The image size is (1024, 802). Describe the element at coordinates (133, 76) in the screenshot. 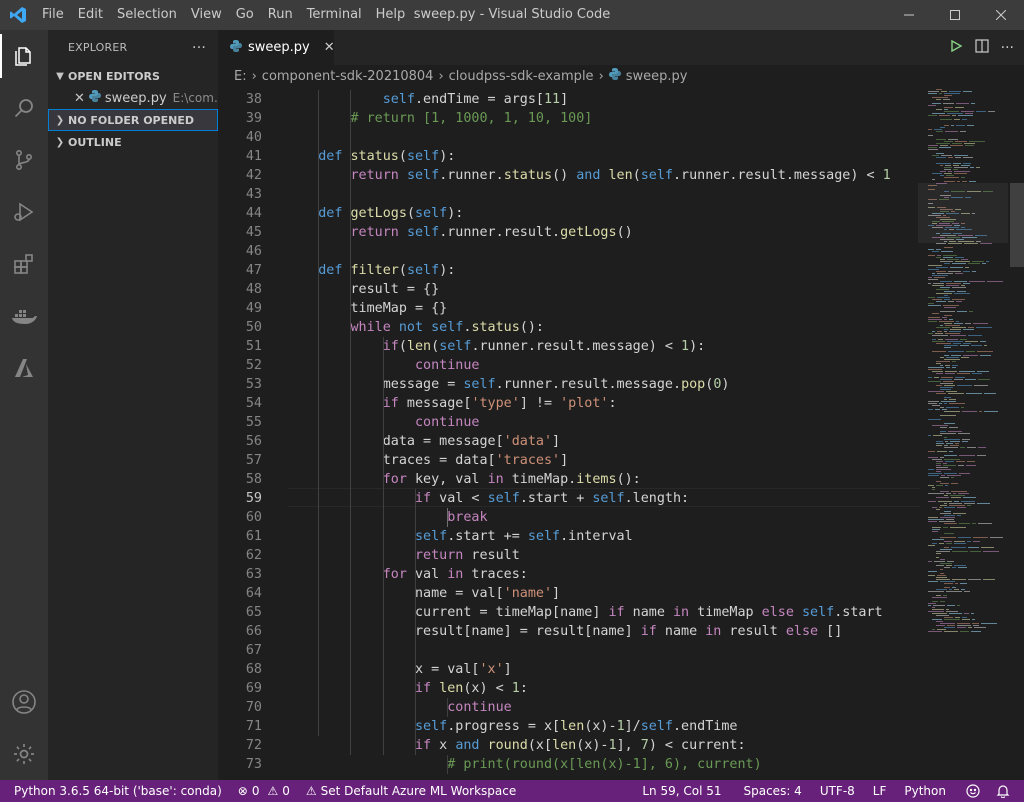

I see `open-editors-section: ▼ OPEN EDITORS` at that location.